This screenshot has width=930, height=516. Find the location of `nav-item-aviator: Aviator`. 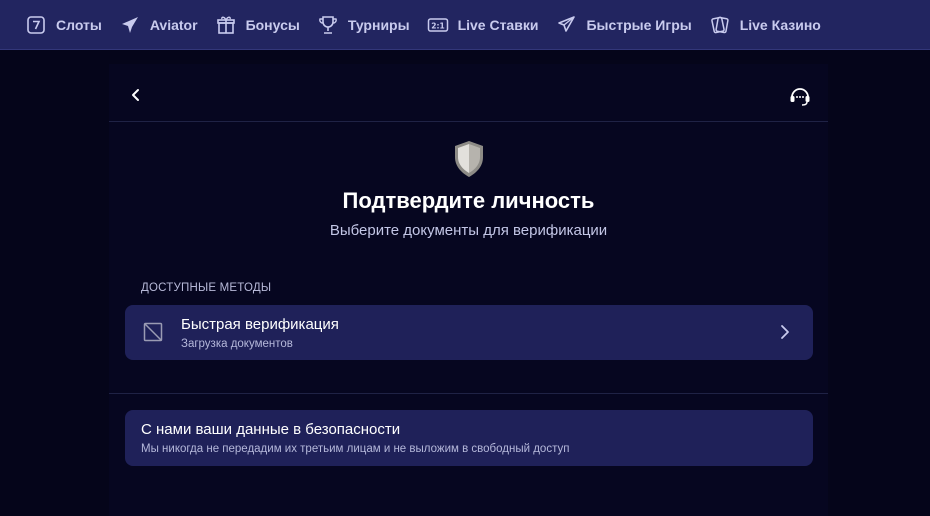

nav-item-aviator: Aviator is located at coordinates (158, 25).